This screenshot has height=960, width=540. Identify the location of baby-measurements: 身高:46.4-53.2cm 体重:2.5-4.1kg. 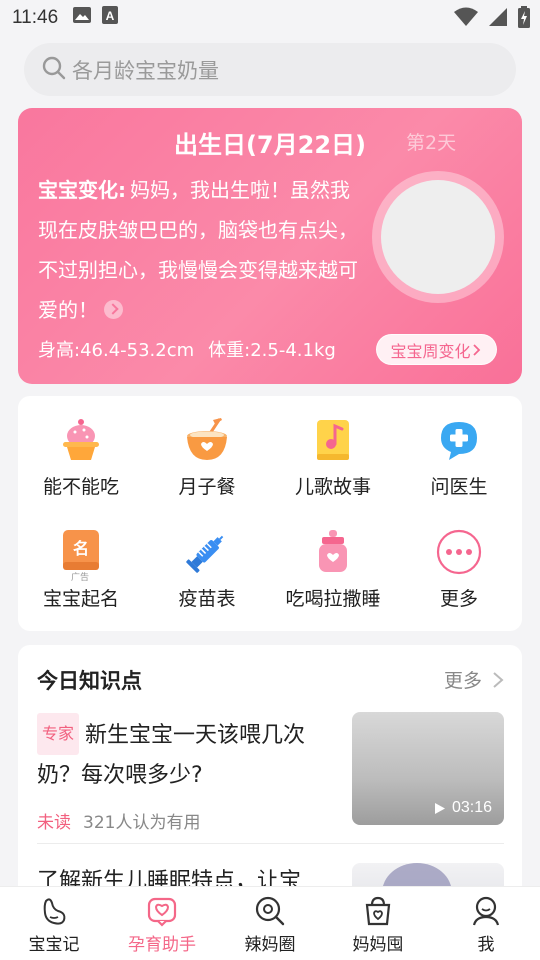
(187, 349).